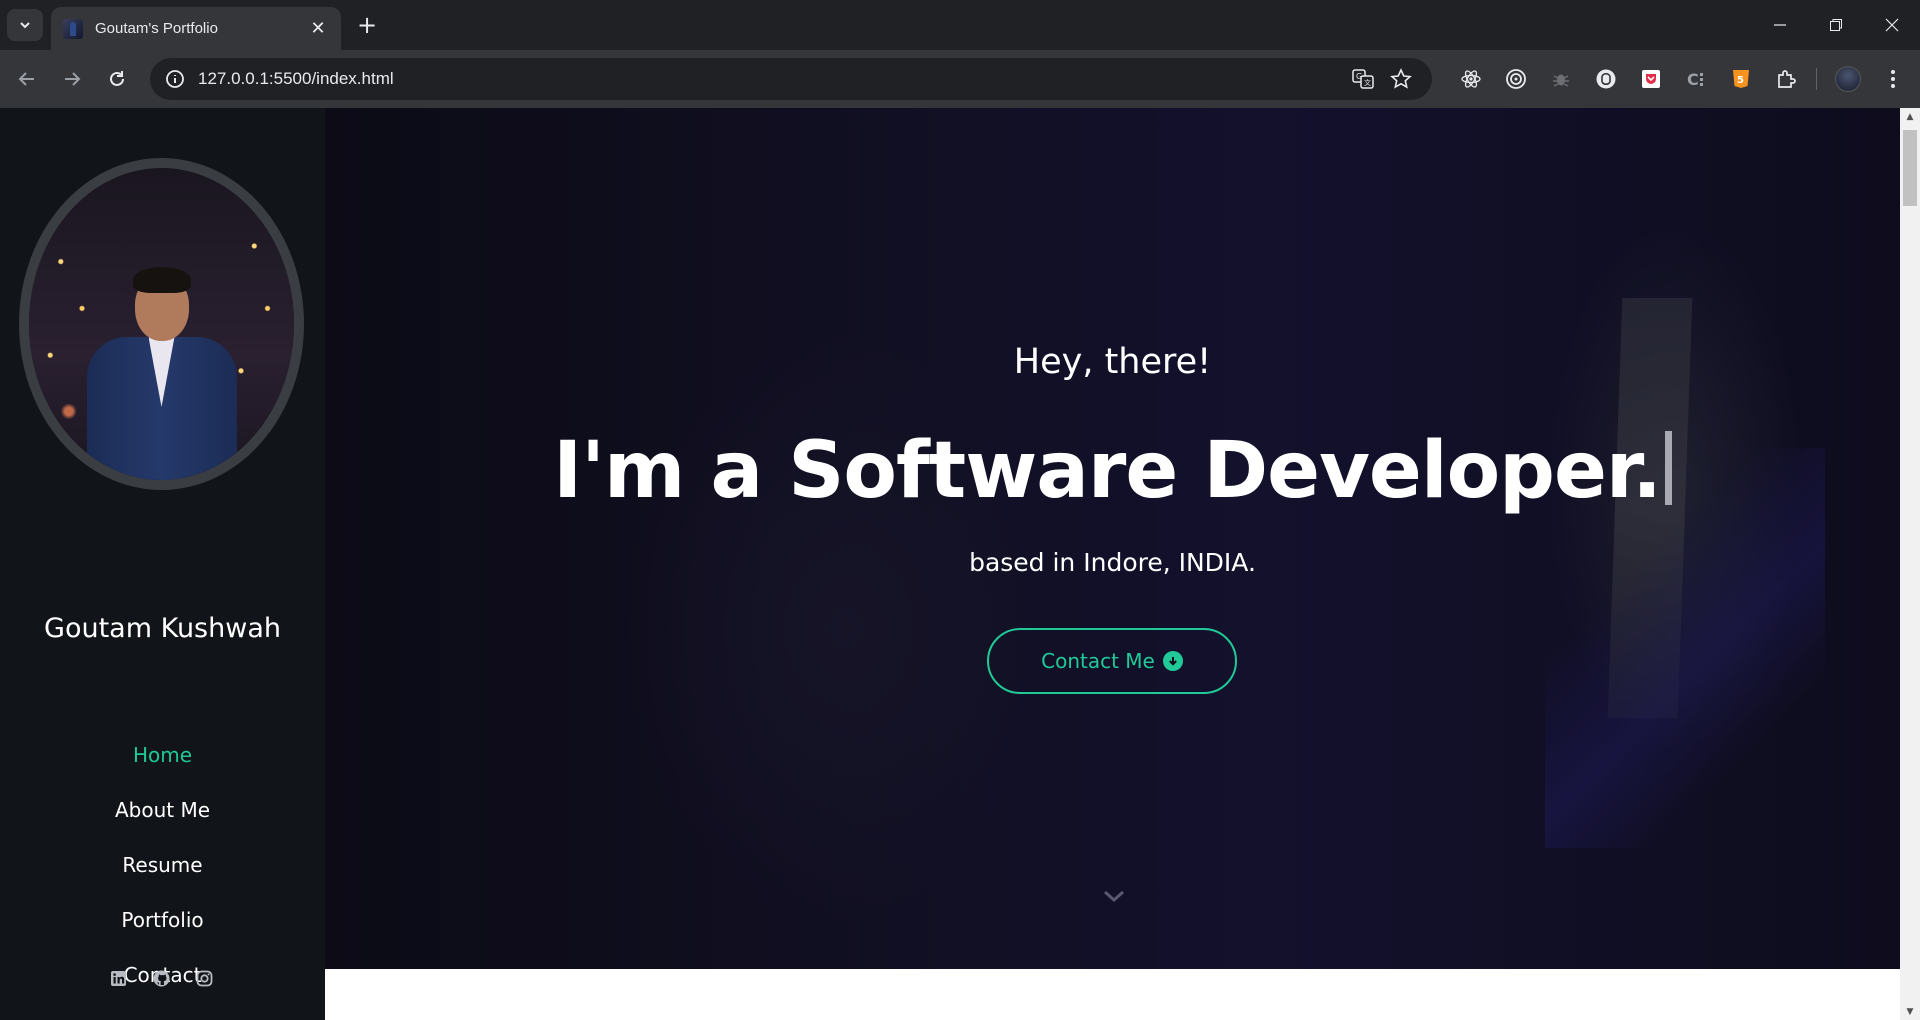 The width and height of the screenshot is (1920, 1020). Describe the element at coordinates (367, 25) in the screenshot. I see `new-tab-button: +` at that location.